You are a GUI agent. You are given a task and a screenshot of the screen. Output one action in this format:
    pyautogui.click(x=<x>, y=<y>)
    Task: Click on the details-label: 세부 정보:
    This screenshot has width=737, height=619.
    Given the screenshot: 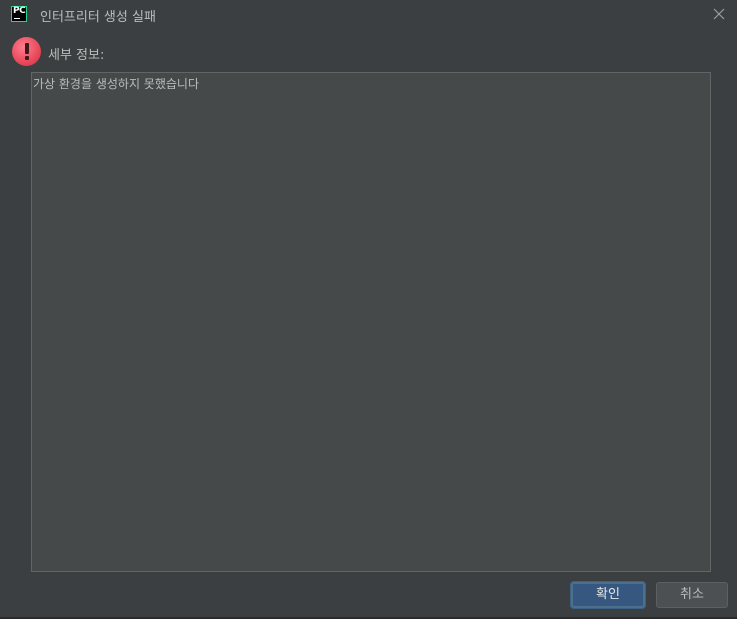 What is the action you would take?
    pyautogui.click(x=76, y=55)
    